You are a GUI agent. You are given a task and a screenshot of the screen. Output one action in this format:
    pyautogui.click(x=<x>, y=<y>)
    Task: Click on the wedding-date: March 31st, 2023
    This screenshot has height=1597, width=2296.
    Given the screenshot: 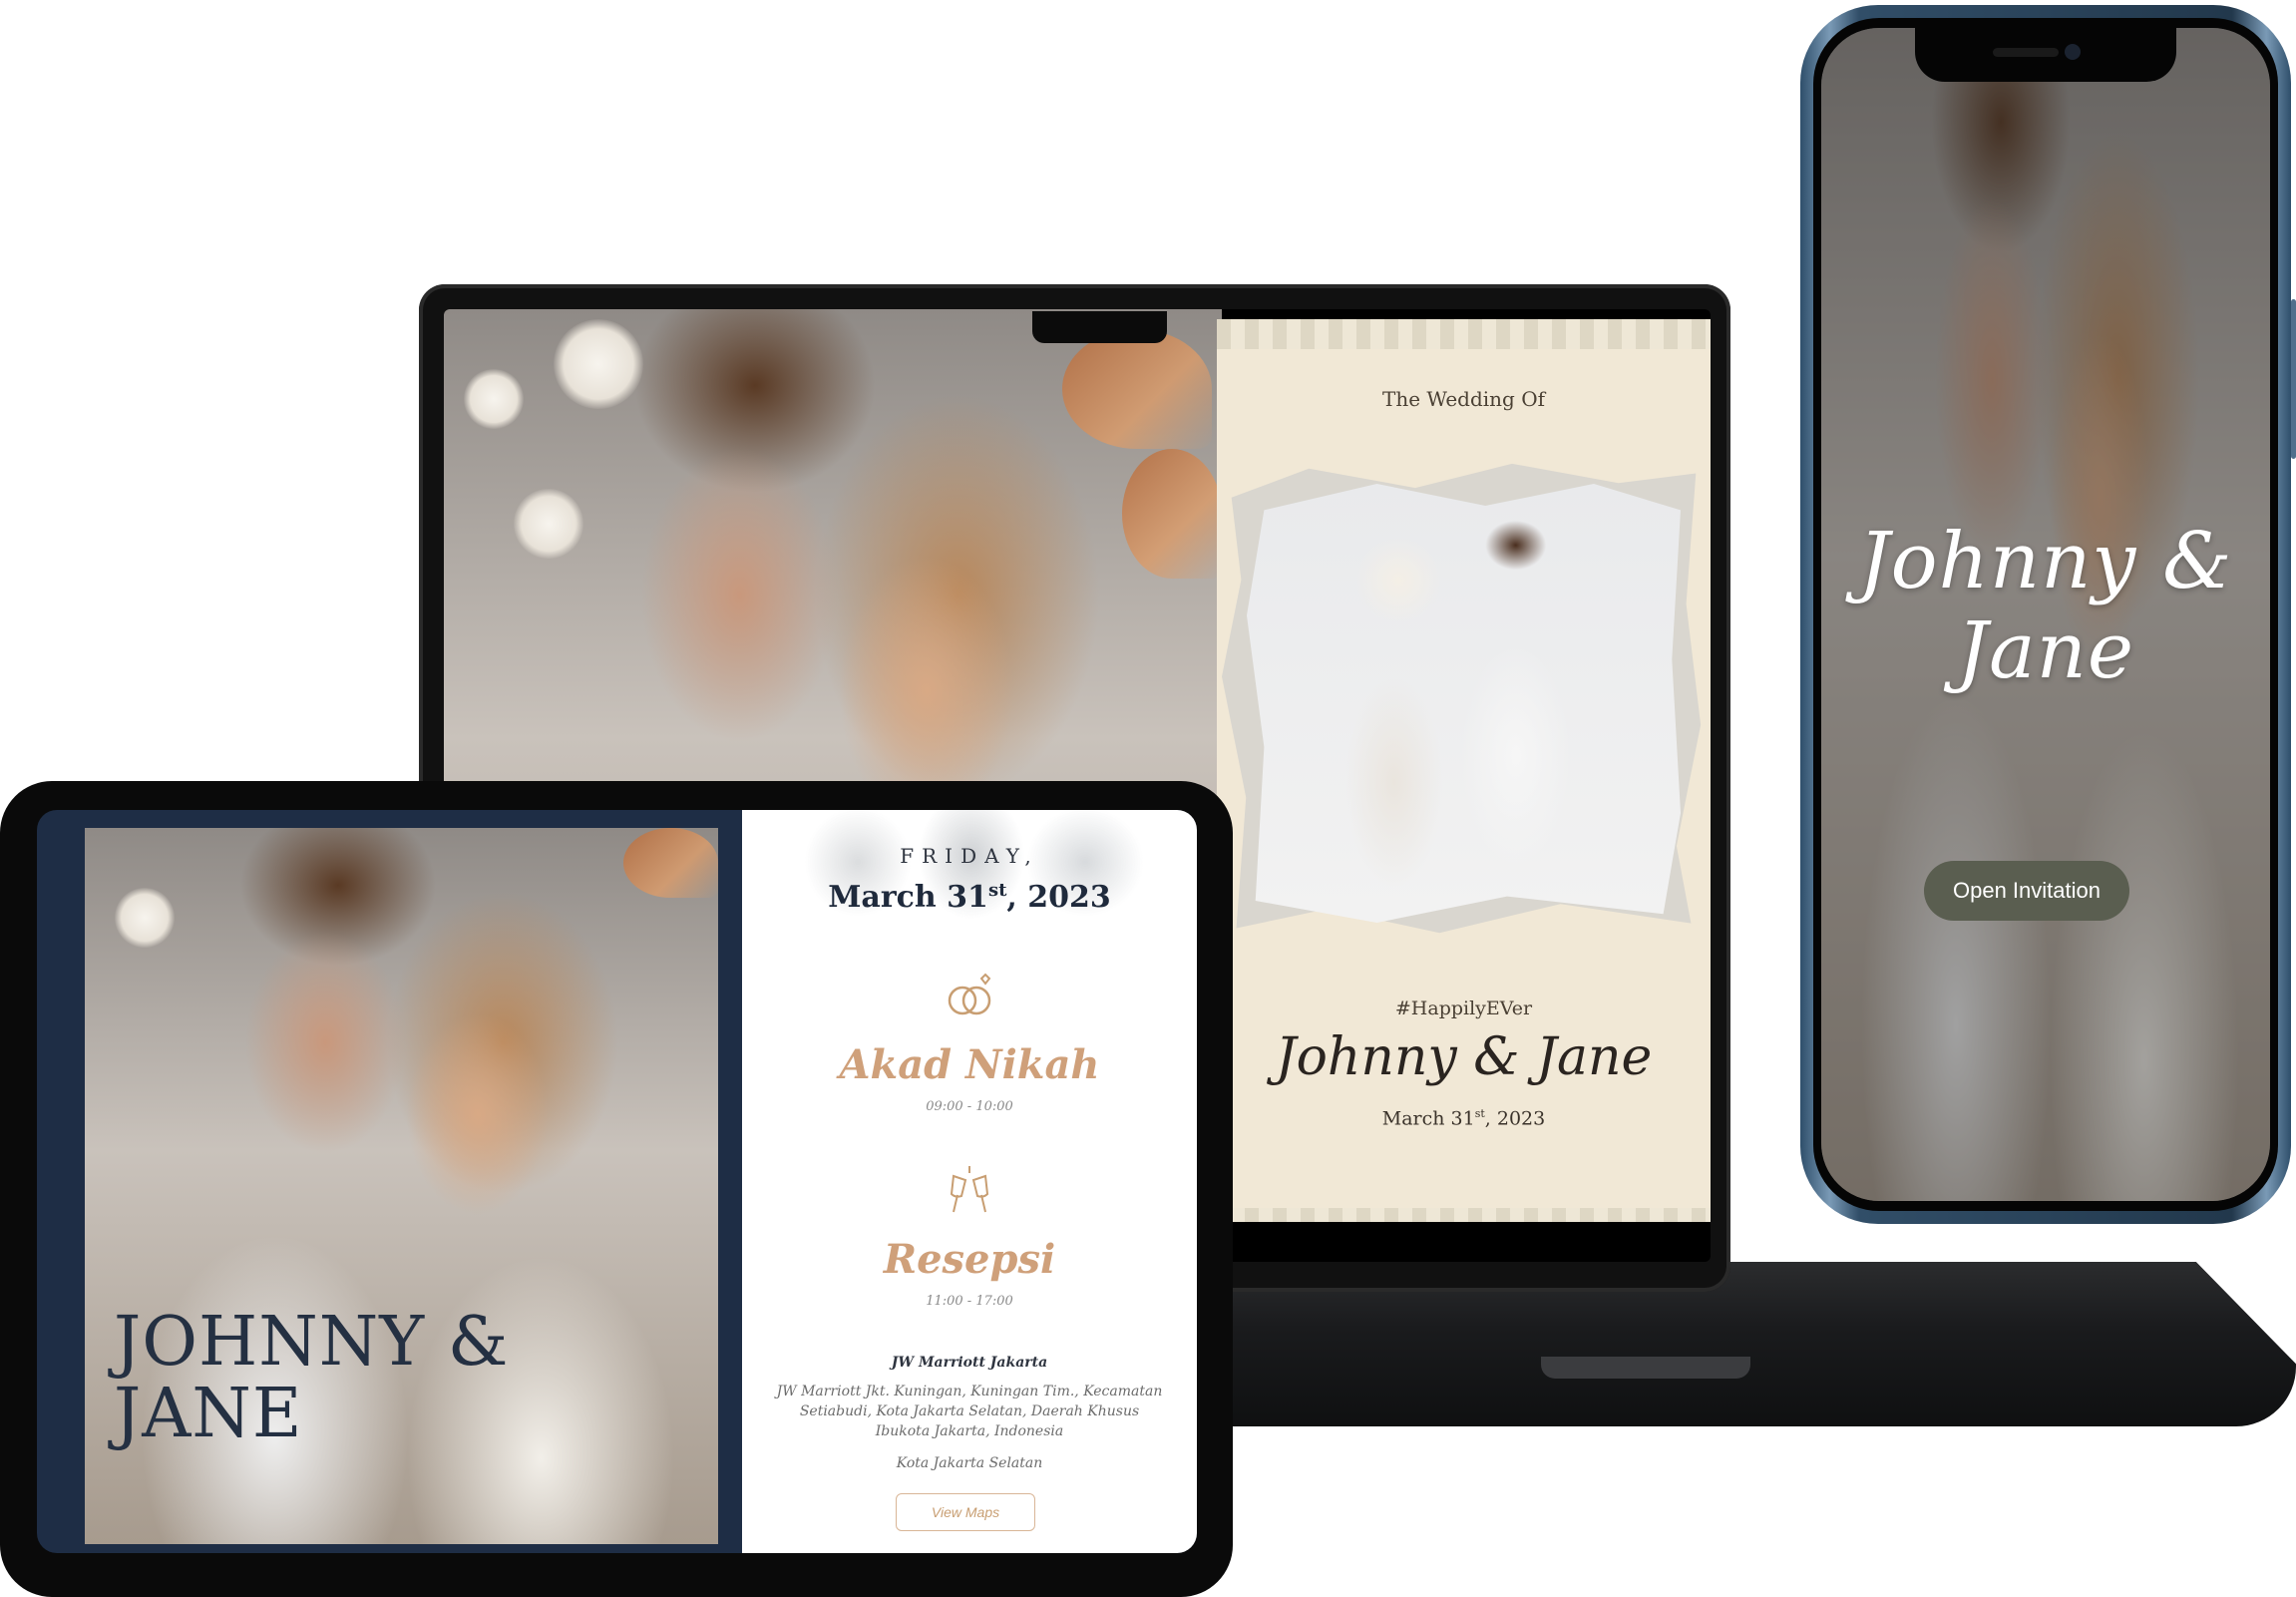 What is the action you would take?
    pyautogui.click(x=1464, y=1118)
    